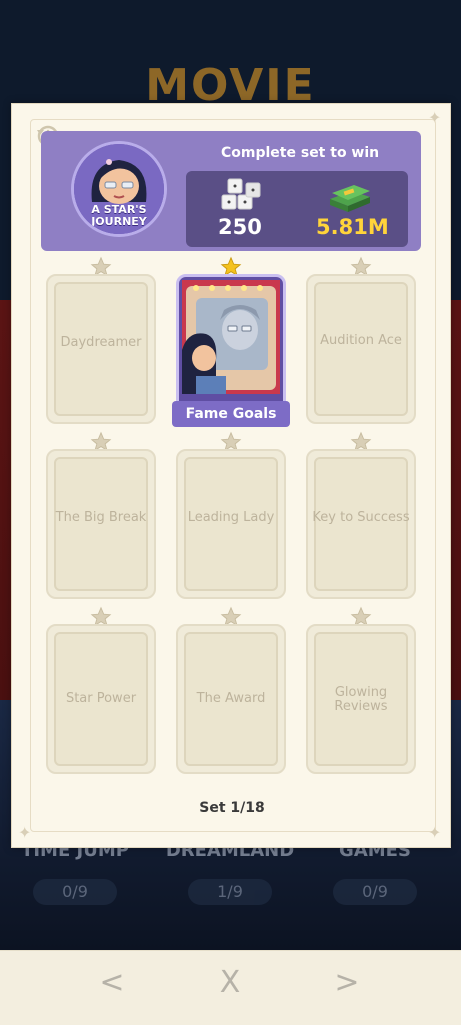  I want to click on card-name: Daydreamer, so click(101, 342).